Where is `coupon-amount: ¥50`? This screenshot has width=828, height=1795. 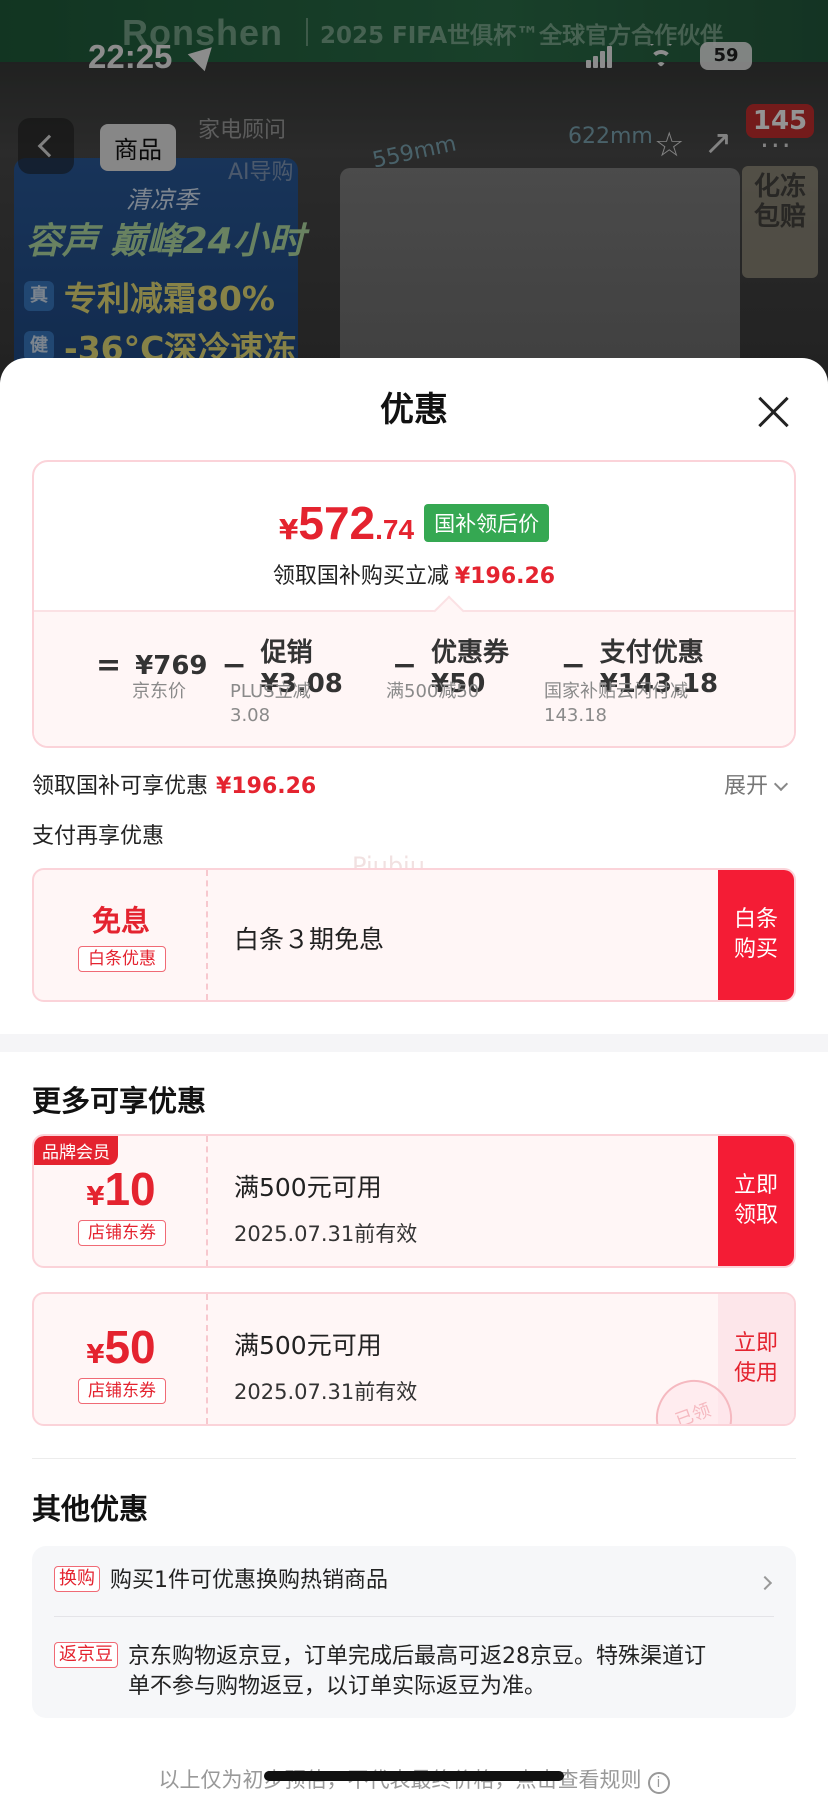
coupon-amount: ¥50 is located at coordinates (121, 1347).